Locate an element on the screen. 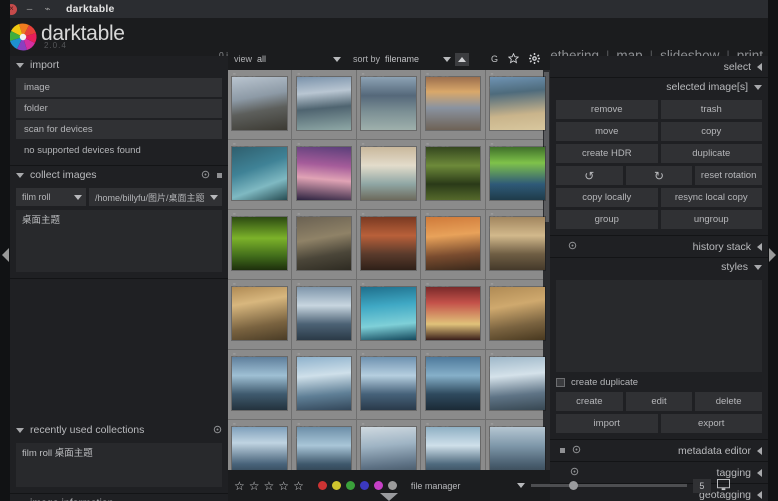 Image resolution: width=778 pixels, height=501 pixels. scan-for-devices-button: scan for devices is located at coordinates (119, 129).